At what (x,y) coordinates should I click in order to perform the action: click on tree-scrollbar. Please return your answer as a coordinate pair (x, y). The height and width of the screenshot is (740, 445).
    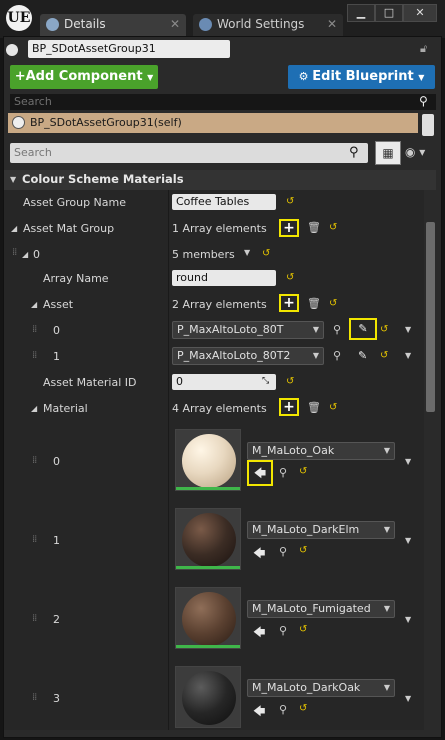
    Looking at the image, I should click on (428, 125).